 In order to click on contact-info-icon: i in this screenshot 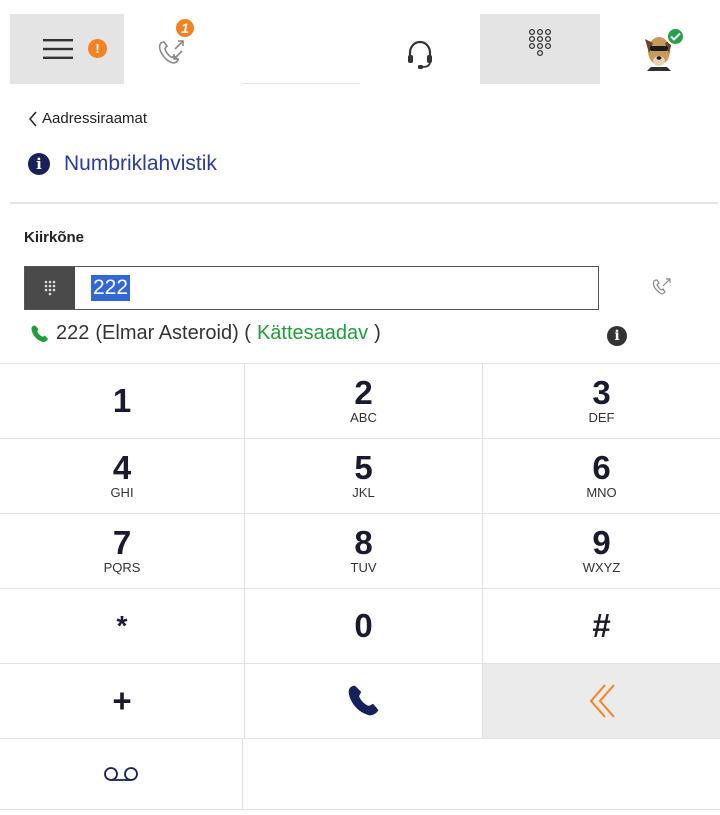, I will do `click(617, 336)`.